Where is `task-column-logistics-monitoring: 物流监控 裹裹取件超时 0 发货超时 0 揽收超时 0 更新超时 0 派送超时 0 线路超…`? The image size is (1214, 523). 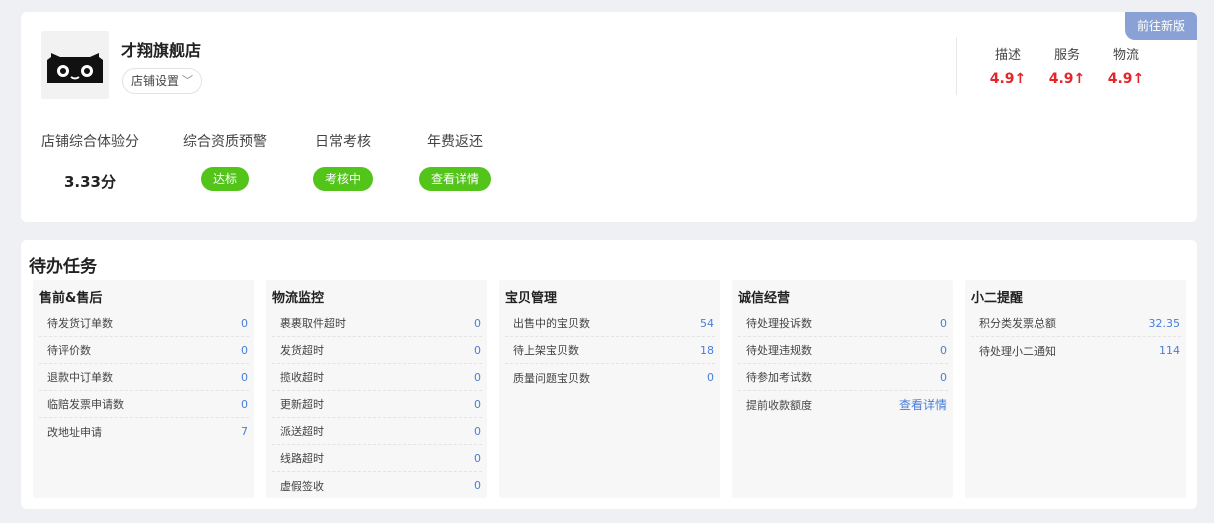
task-column-logistics-monitoring: 物流监控 裹裹取件超时 0 发货超时 0 揽收超时 0 更新超时 0 派送超时 0 线路超… is located at coordinates (376, 389).